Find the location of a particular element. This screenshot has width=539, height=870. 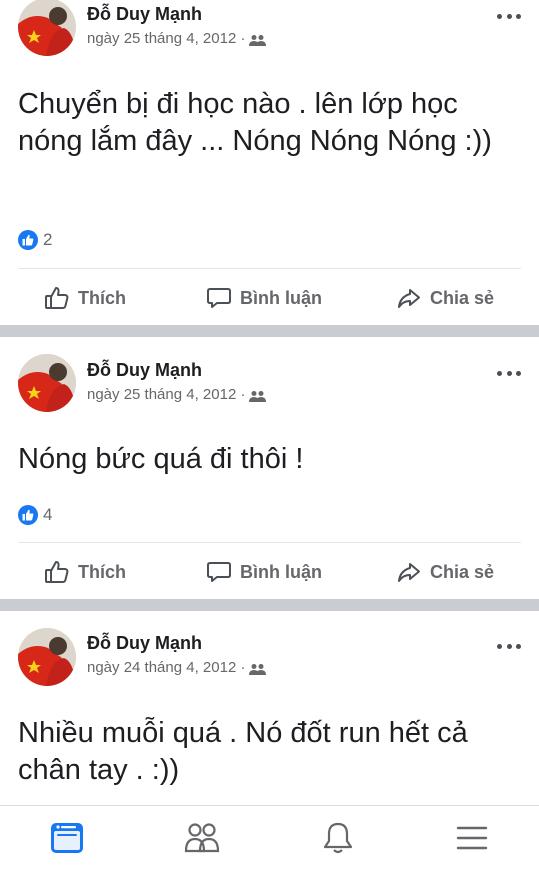

menu-icon is located at coordinates (472, 838).